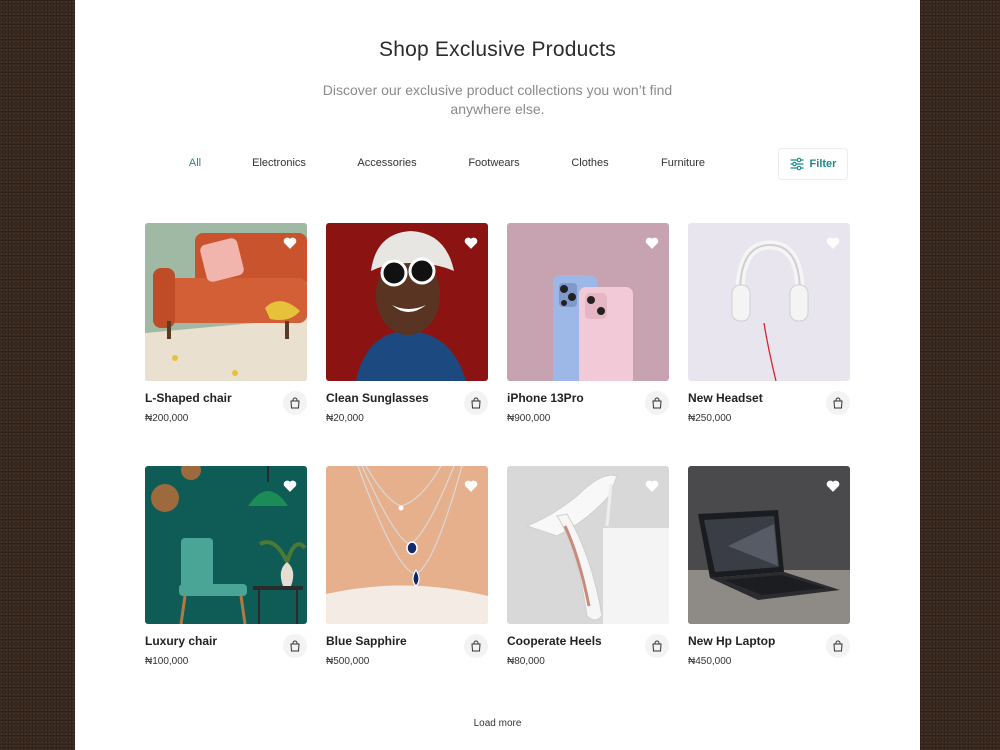  Describe the element at coordinates (366, 641) in the screenshot. I see `product-name: Blue Sapphire` at that location.